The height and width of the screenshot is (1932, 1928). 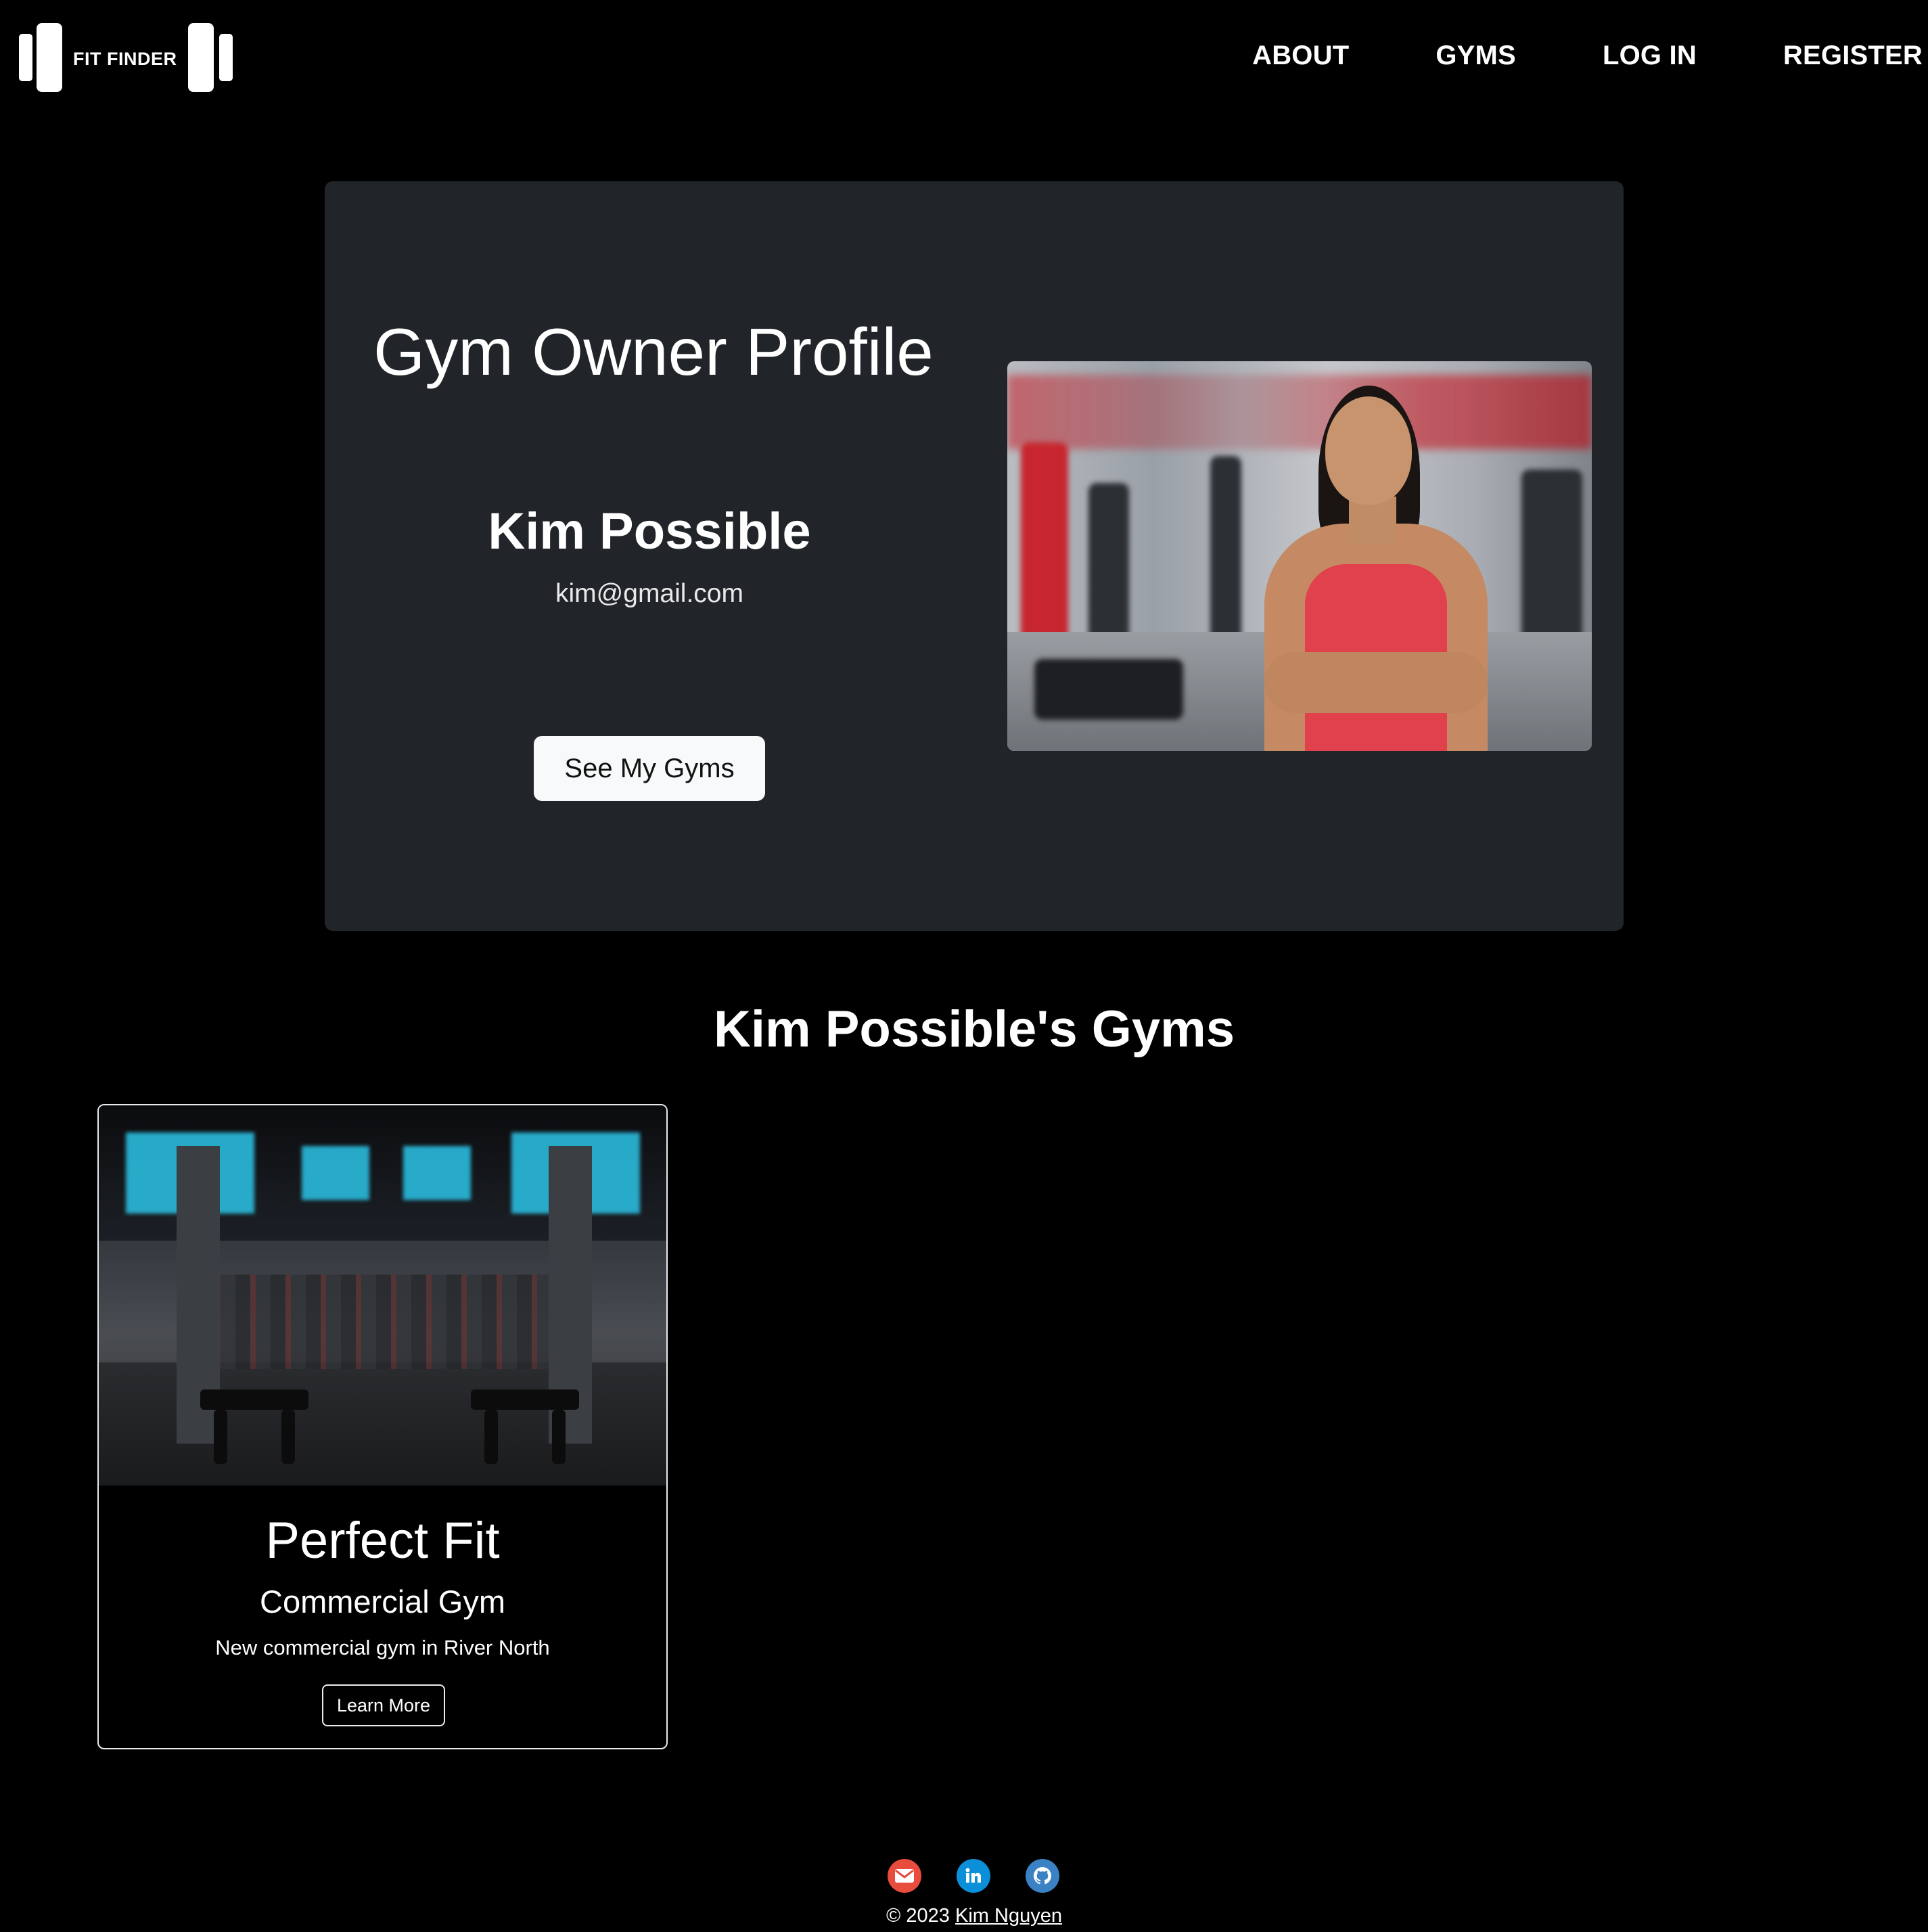 I want to click on brand-name: FIT FINDER, so click(x=125, y=59).